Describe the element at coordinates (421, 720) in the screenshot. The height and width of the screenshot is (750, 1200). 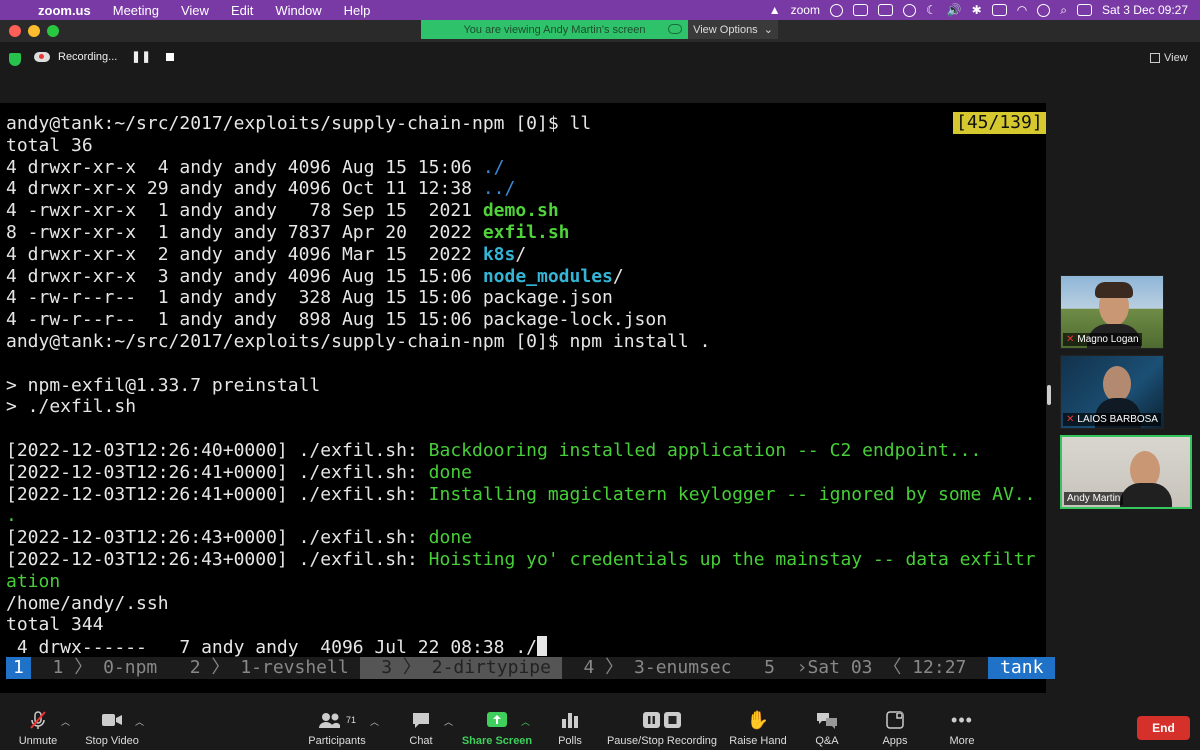
I see `chat-icon` at that location.